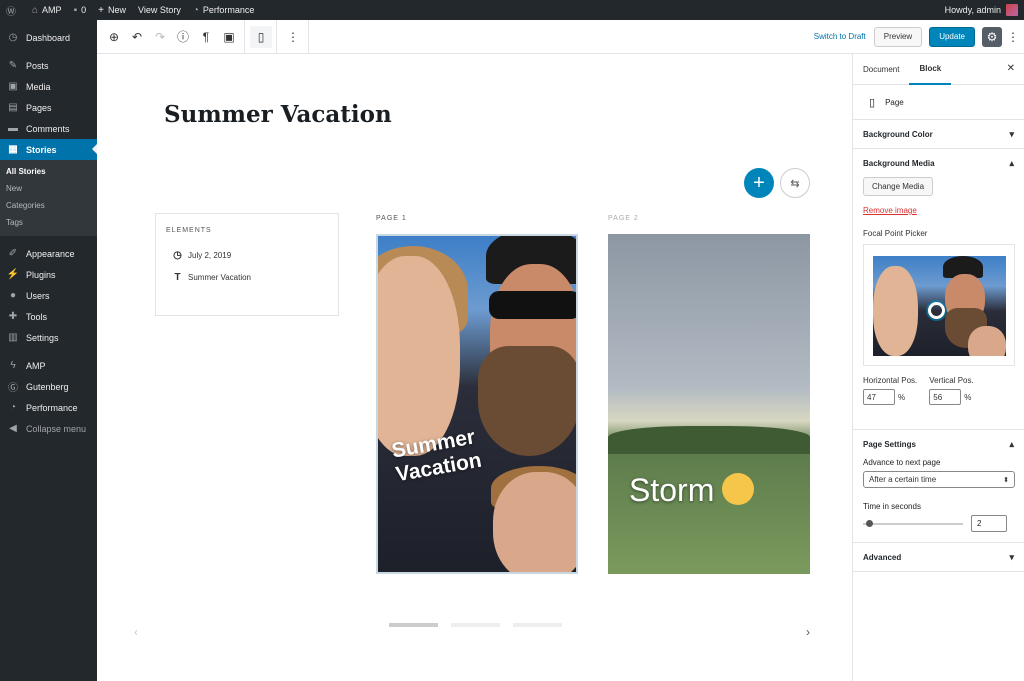 The width and height of the screenshot is (1024, 681). What do you see at coordinates (808, 632) in the screenshot?
I see `next-page-button: ›` at bounding box center [808, 632].